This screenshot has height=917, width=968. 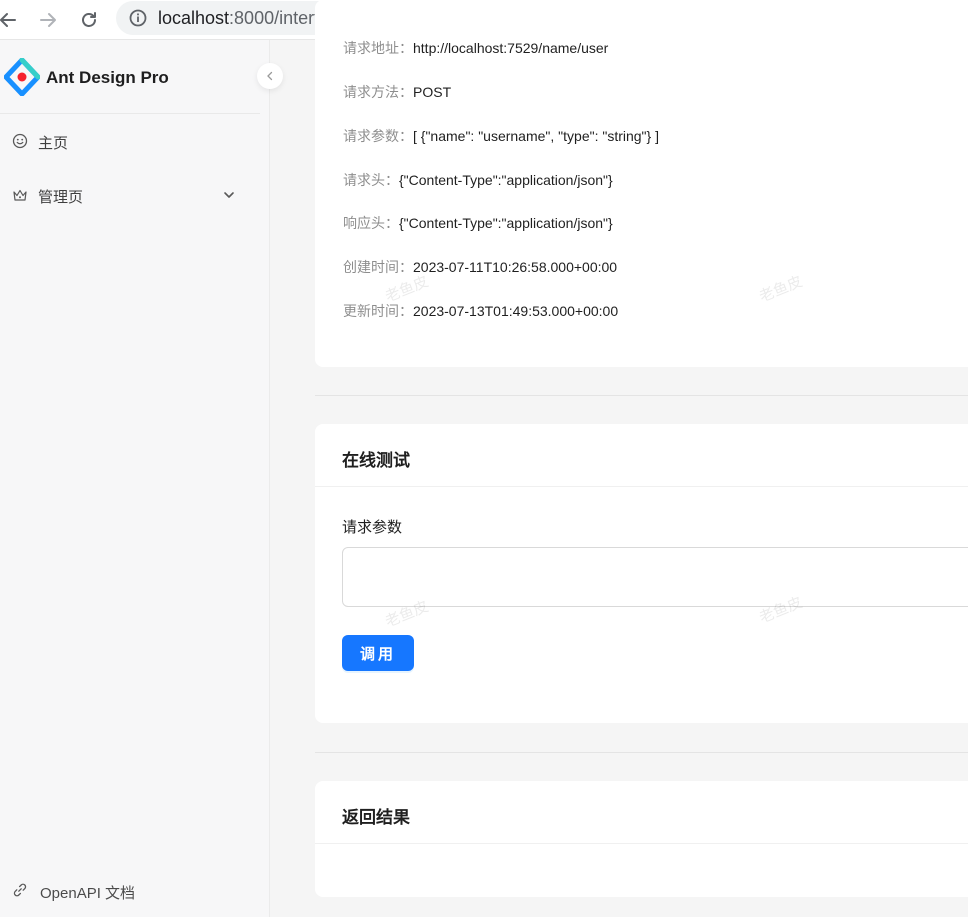 What do you see at coordinates (53, 143) in the screenshot?
I see `sidebar-item-label: 主页` at bounding box center [53, 143].